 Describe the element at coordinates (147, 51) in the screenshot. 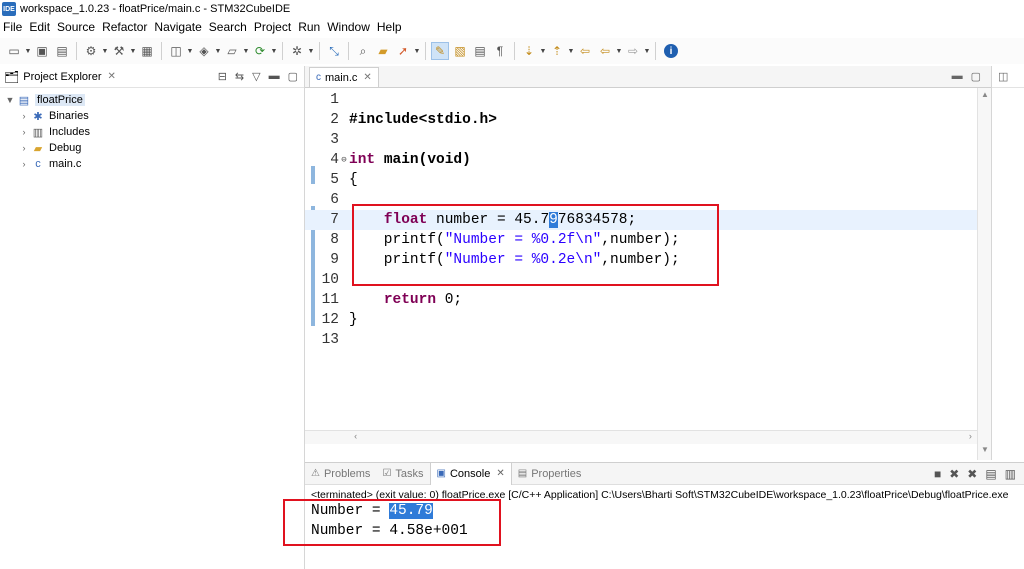

I see `build-all-icon: ▦` at that location.